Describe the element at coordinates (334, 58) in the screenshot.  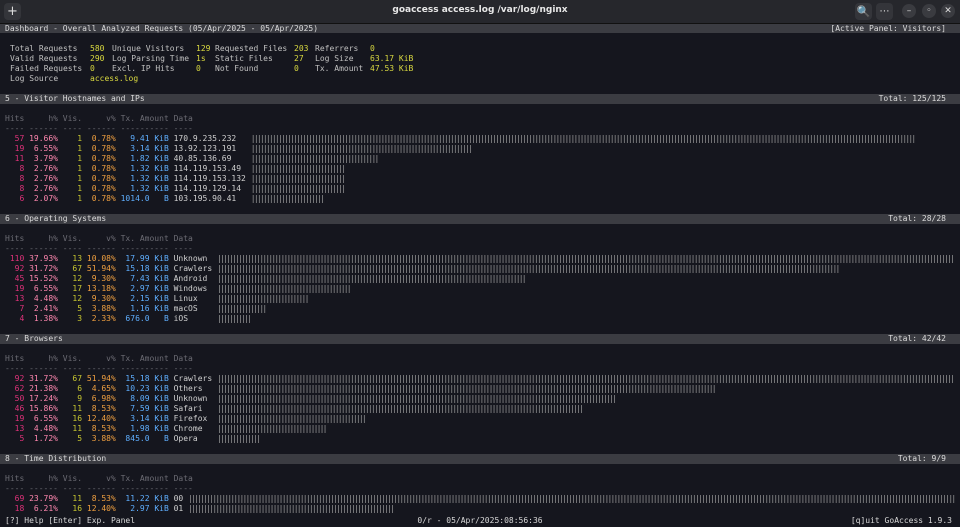
I see `stat-label: Log Size` at that location.